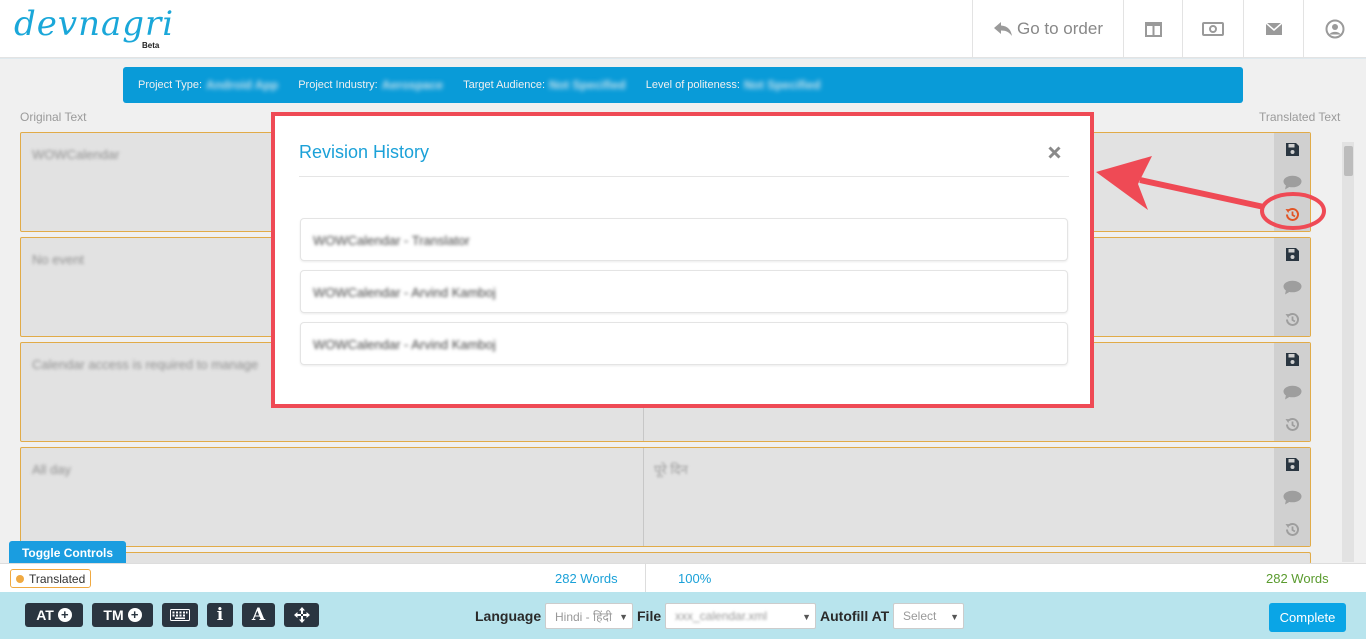 The width and height of the screenshot is (1366, 639). I want to click on font-button: A, so click(258, 615).